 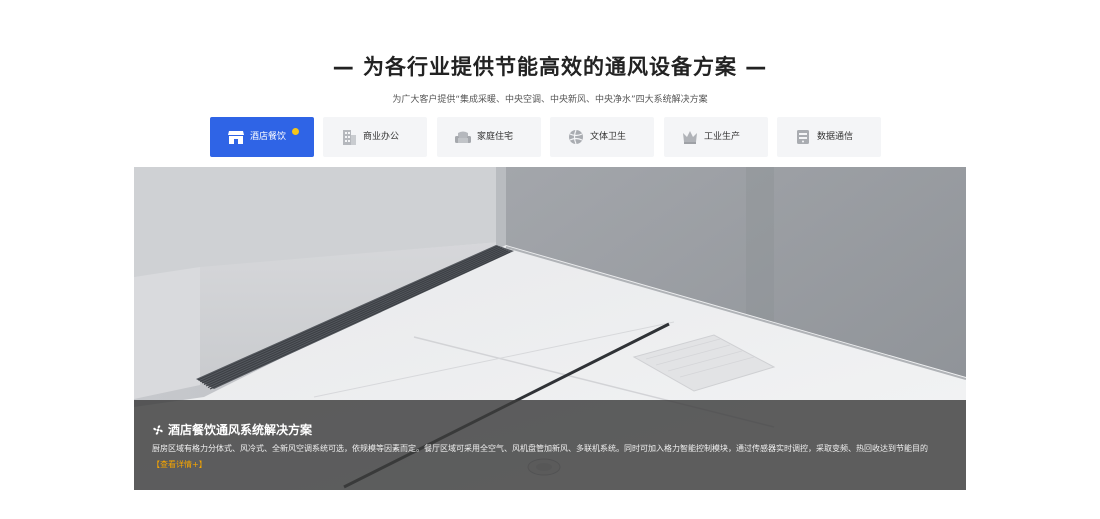 What do you see at coordinates (240, 430) in the screenshot?
I see `solution-title-text: 酒店餐饮通风系统解决方案` at bounding box center [240, 430].